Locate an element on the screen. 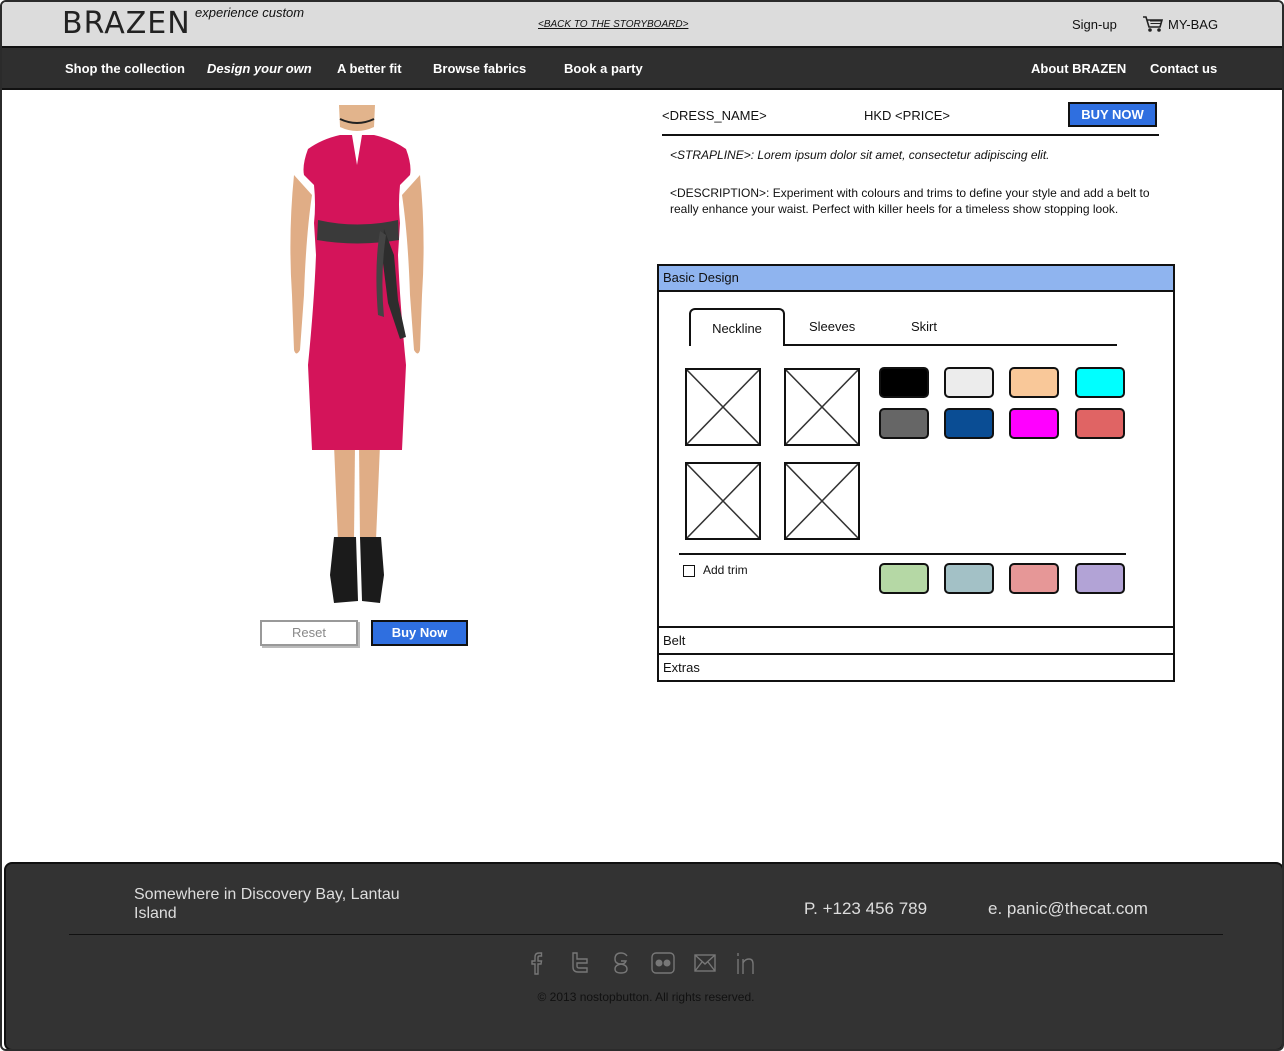 This screenshot has width=1284, height=1051. dress-name: <DRESS_NAME> is located at coordinates (714, 115).